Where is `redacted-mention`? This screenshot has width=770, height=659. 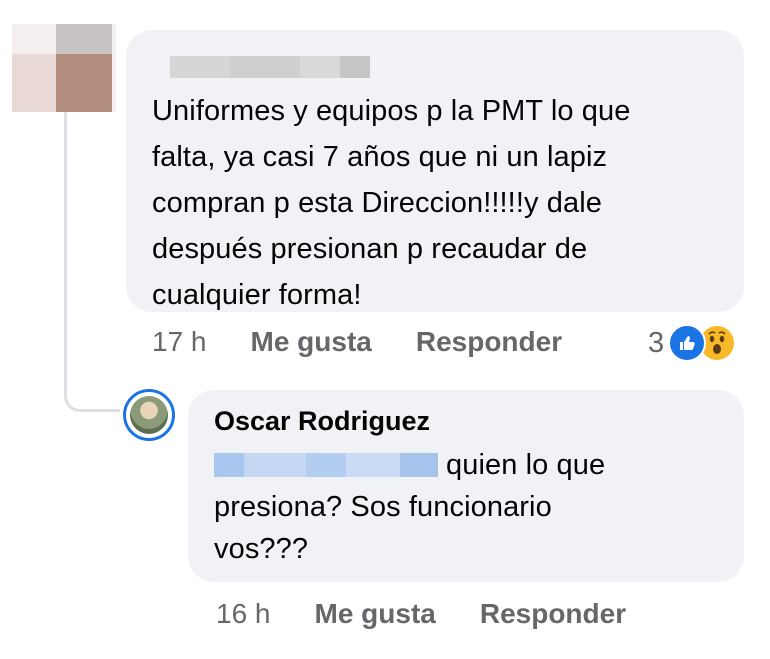 redacted-mention is located at coordinates (326, 465).